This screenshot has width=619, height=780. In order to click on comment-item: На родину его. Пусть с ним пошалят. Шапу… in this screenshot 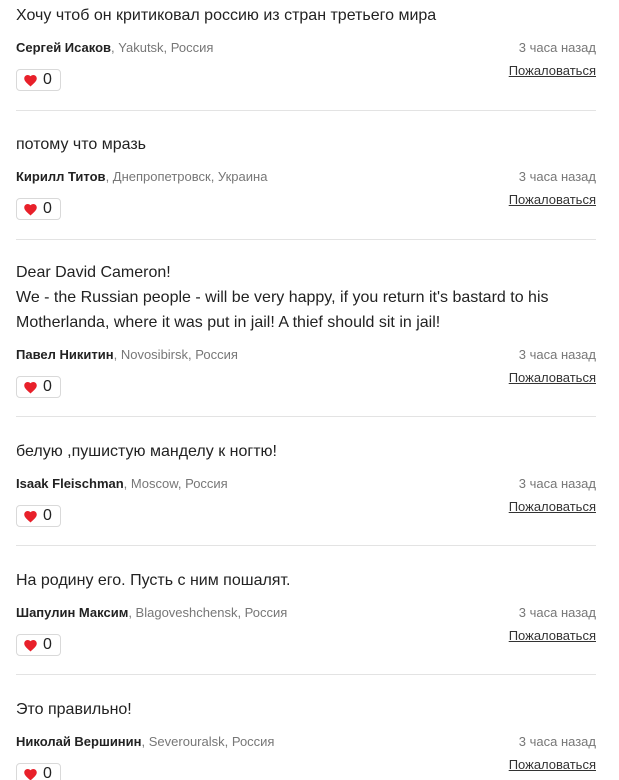, I will do `click(306, 613)`.